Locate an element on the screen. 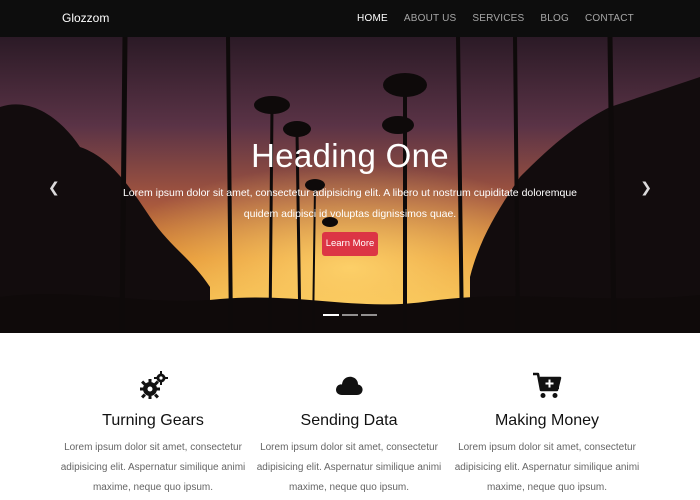 The width and height of the screenshot is (700, 500). carousel-indicators is located at coordinates (351, 315).